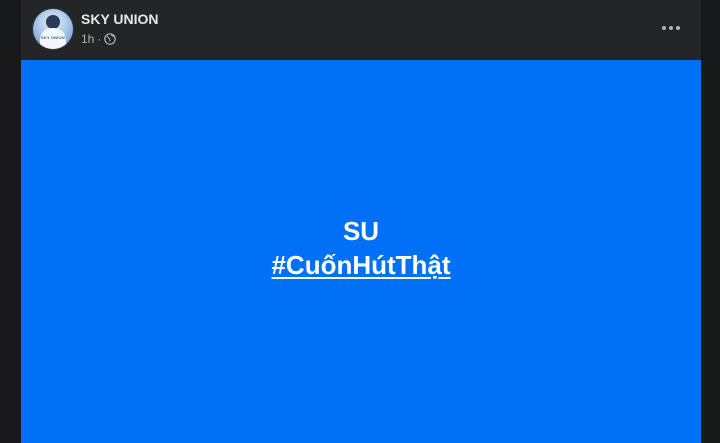 This screenshot has height=443, width=720. I want to click on globe-icon, so click(110, 39).